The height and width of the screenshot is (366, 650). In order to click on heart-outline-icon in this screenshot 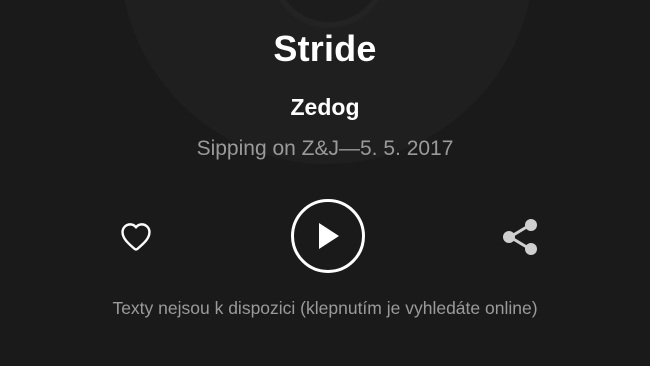, I will do `click(136, 237)`.